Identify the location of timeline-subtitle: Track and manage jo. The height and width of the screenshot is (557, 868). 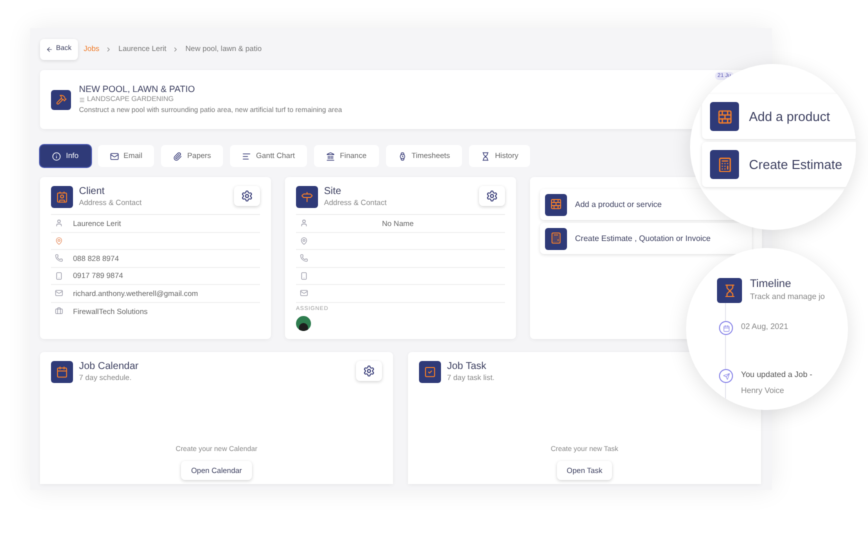
(787, 297).